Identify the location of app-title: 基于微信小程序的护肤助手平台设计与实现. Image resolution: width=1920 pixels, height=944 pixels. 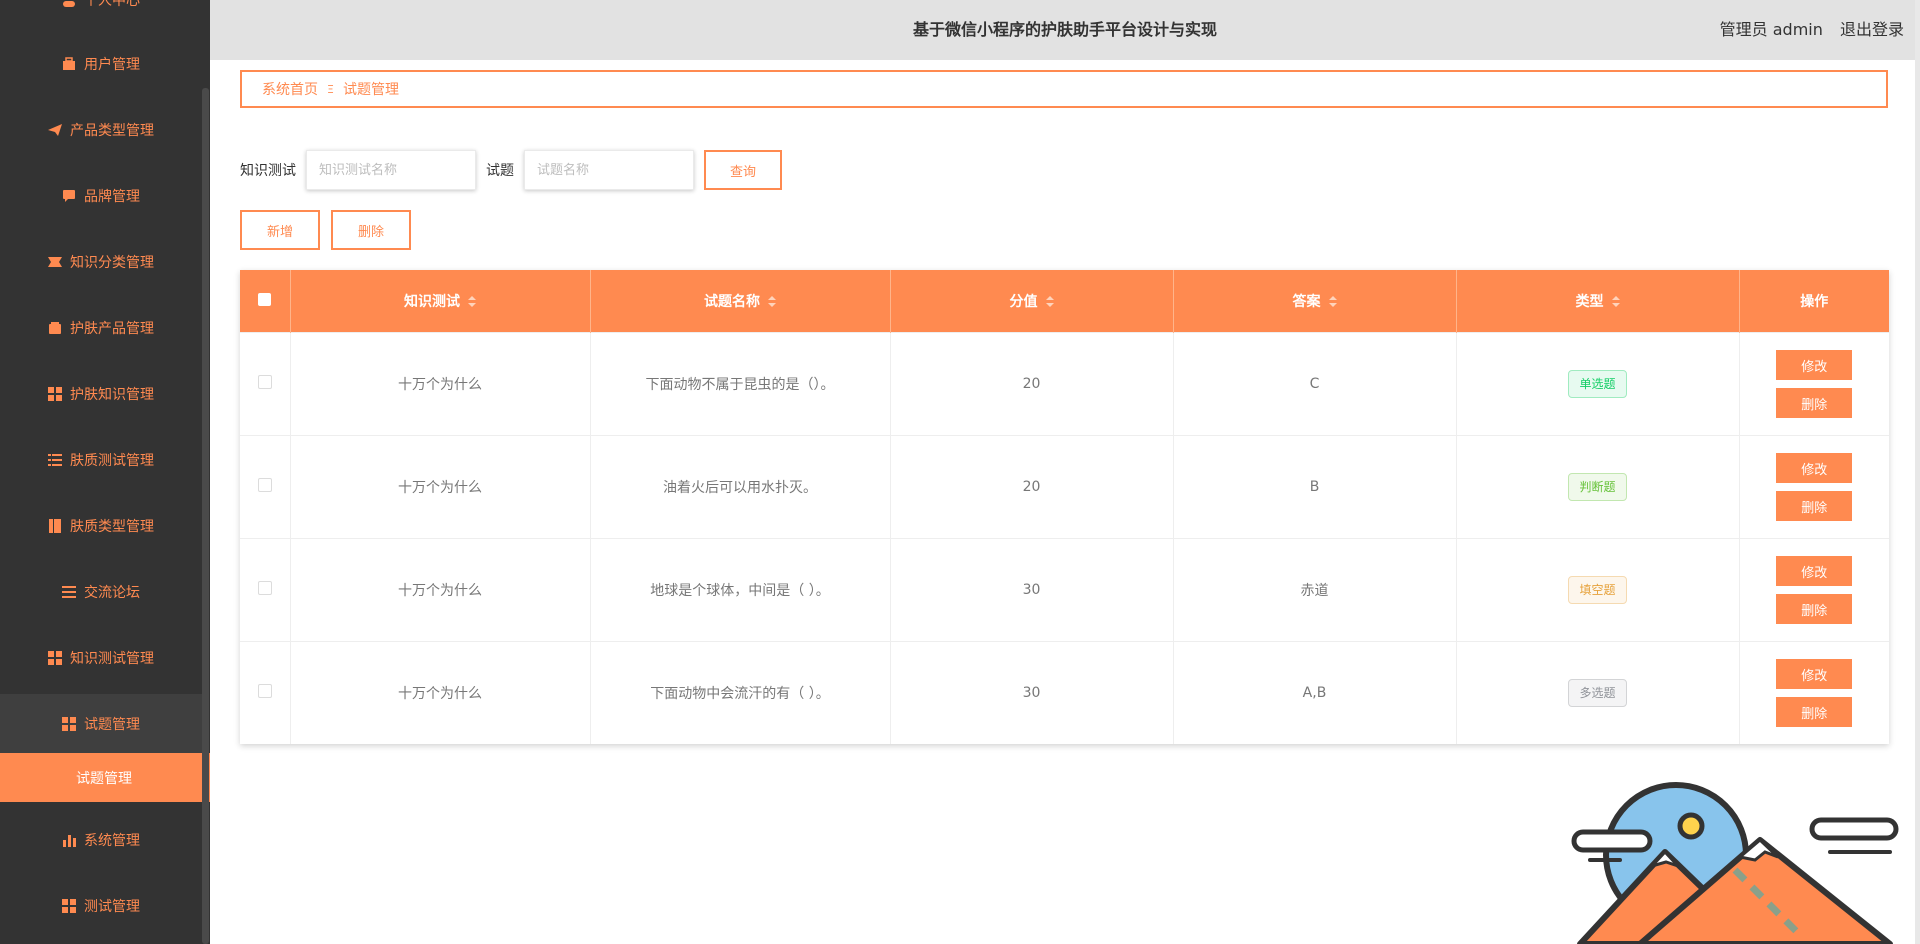
(1064, 29).